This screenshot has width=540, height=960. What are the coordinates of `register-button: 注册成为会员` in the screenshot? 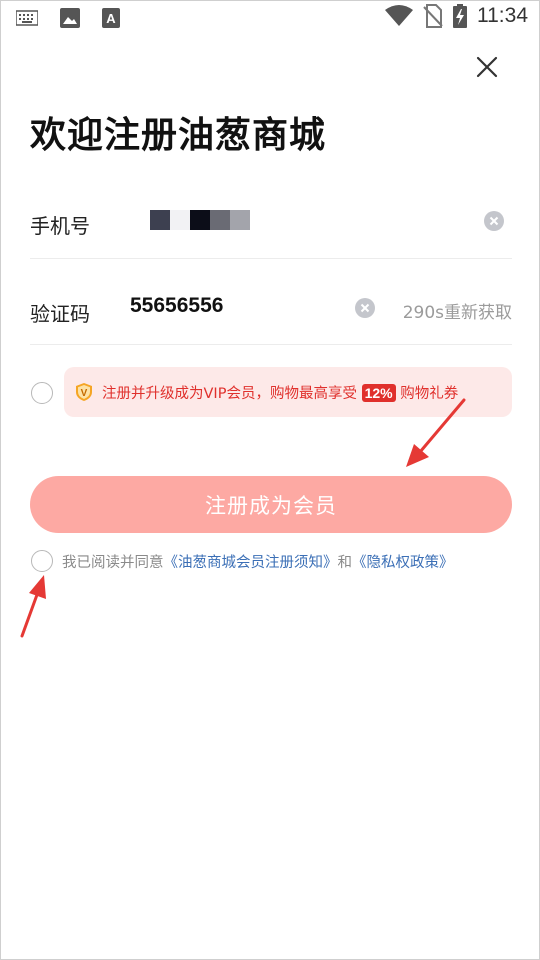 It's located at (271, 504).